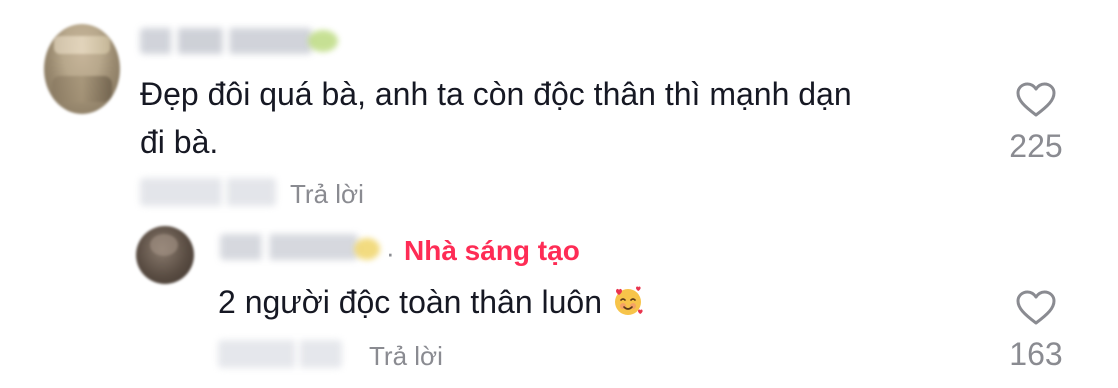 This screenshot has height=388, width=1118. What do you see at coordinates (289, 247) in the screenshot?
I see `creator-username-blurred` at bounding box center [289, 247].